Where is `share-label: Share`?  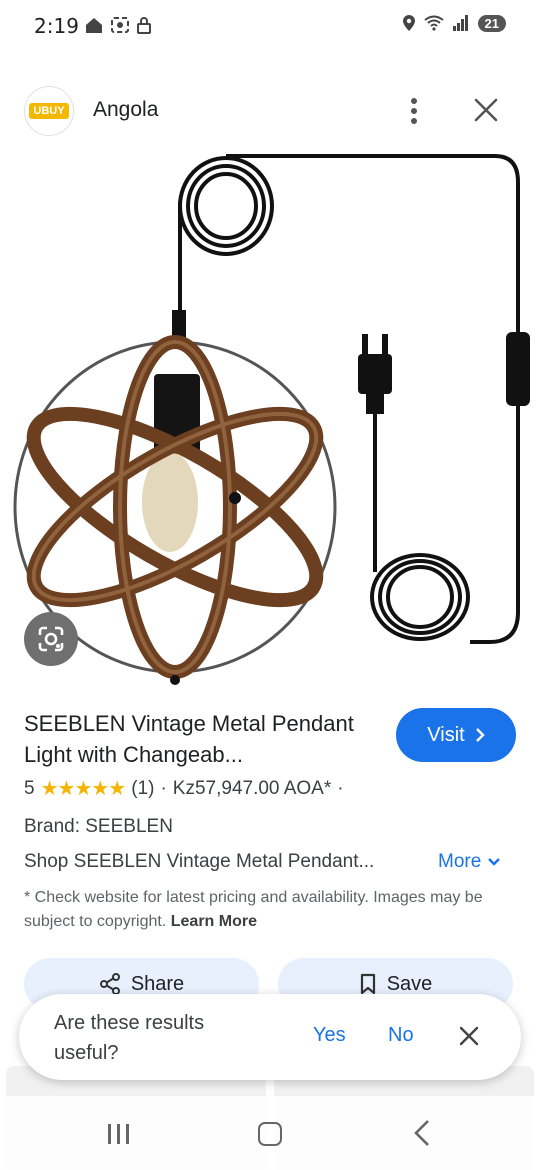
share-label: Share is located at coordinates (157, 983).